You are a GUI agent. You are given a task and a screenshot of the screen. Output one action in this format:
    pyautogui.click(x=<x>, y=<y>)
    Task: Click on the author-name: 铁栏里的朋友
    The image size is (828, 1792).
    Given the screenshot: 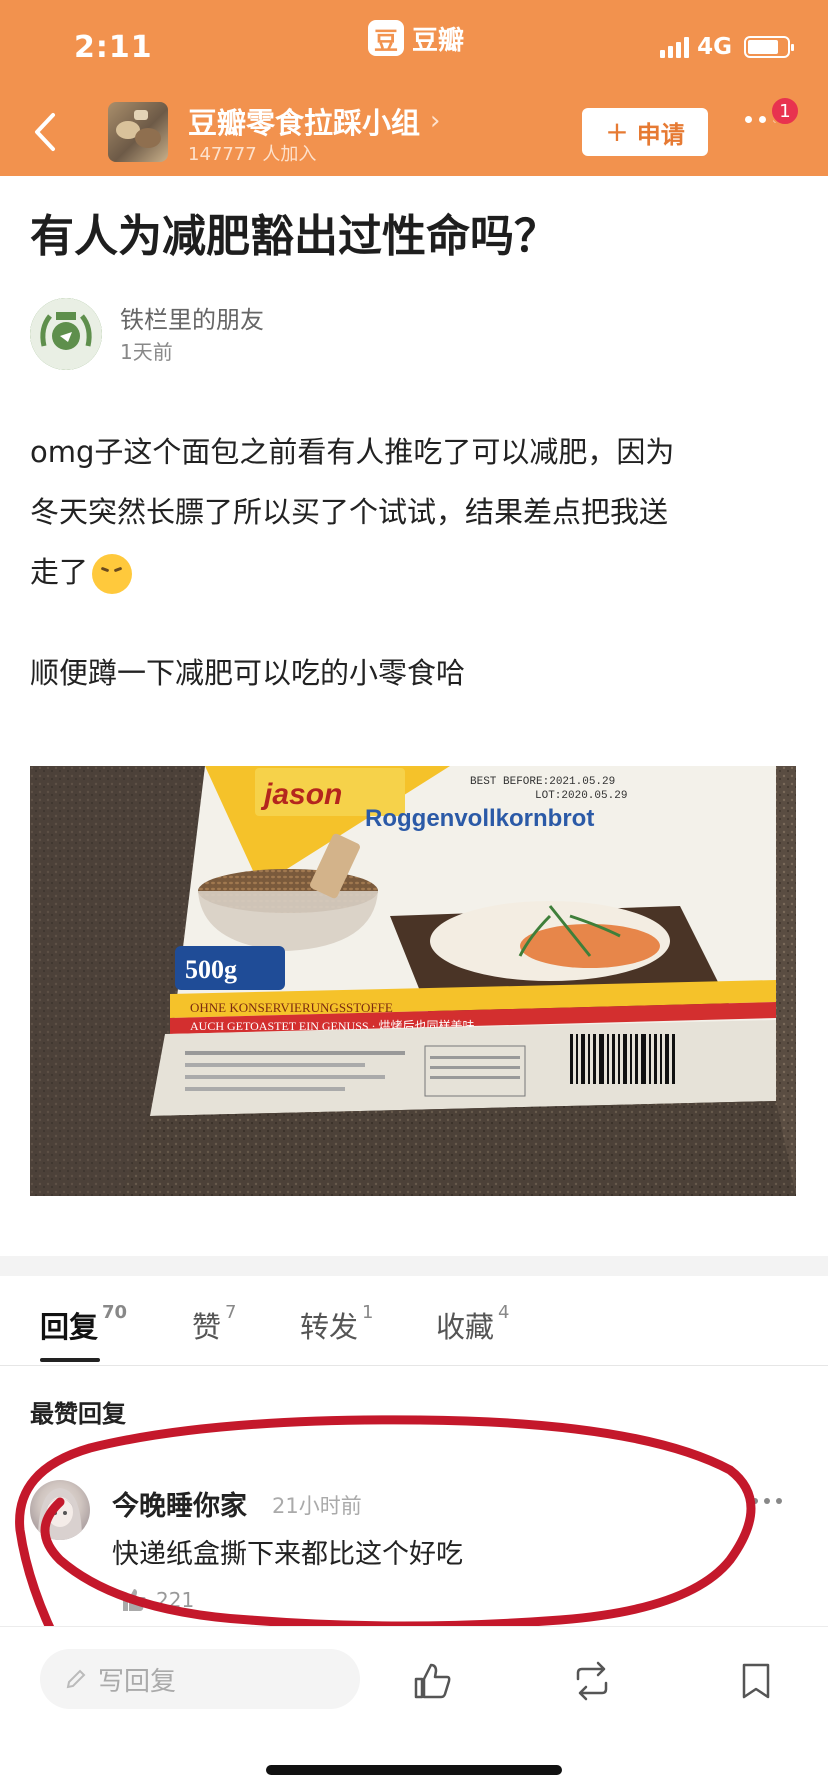 What is the action you would take?
    pyautogui.click(x=192, y=317)
    